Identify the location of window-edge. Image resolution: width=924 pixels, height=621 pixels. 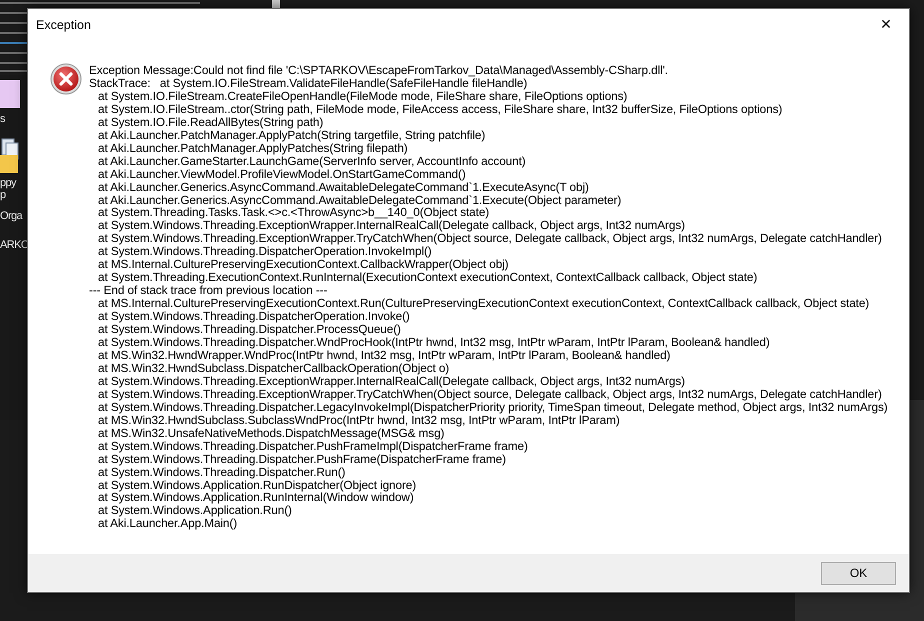
(276, 4).